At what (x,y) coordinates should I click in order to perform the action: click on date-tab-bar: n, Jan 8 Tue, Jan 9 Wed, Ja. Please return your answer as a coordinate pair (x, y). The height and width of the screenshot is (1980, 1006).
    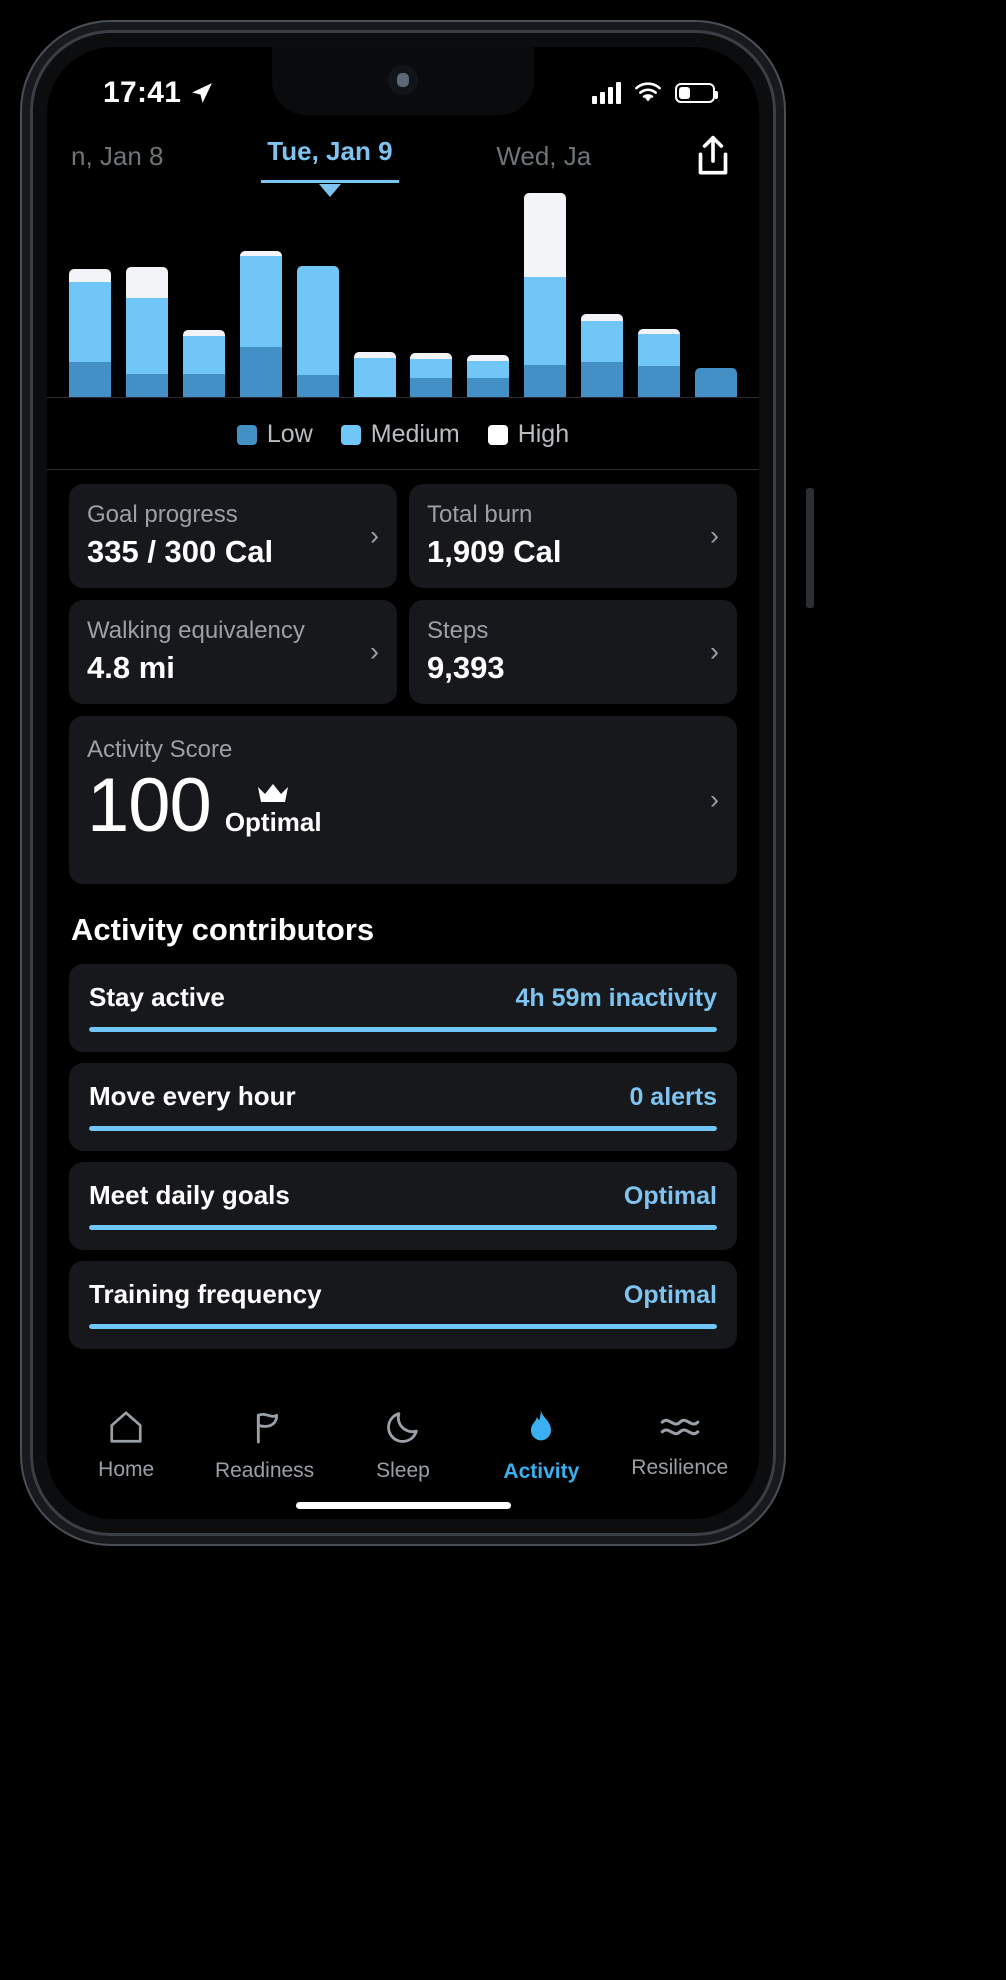
    Looking at the image, I should click on (403, 161).